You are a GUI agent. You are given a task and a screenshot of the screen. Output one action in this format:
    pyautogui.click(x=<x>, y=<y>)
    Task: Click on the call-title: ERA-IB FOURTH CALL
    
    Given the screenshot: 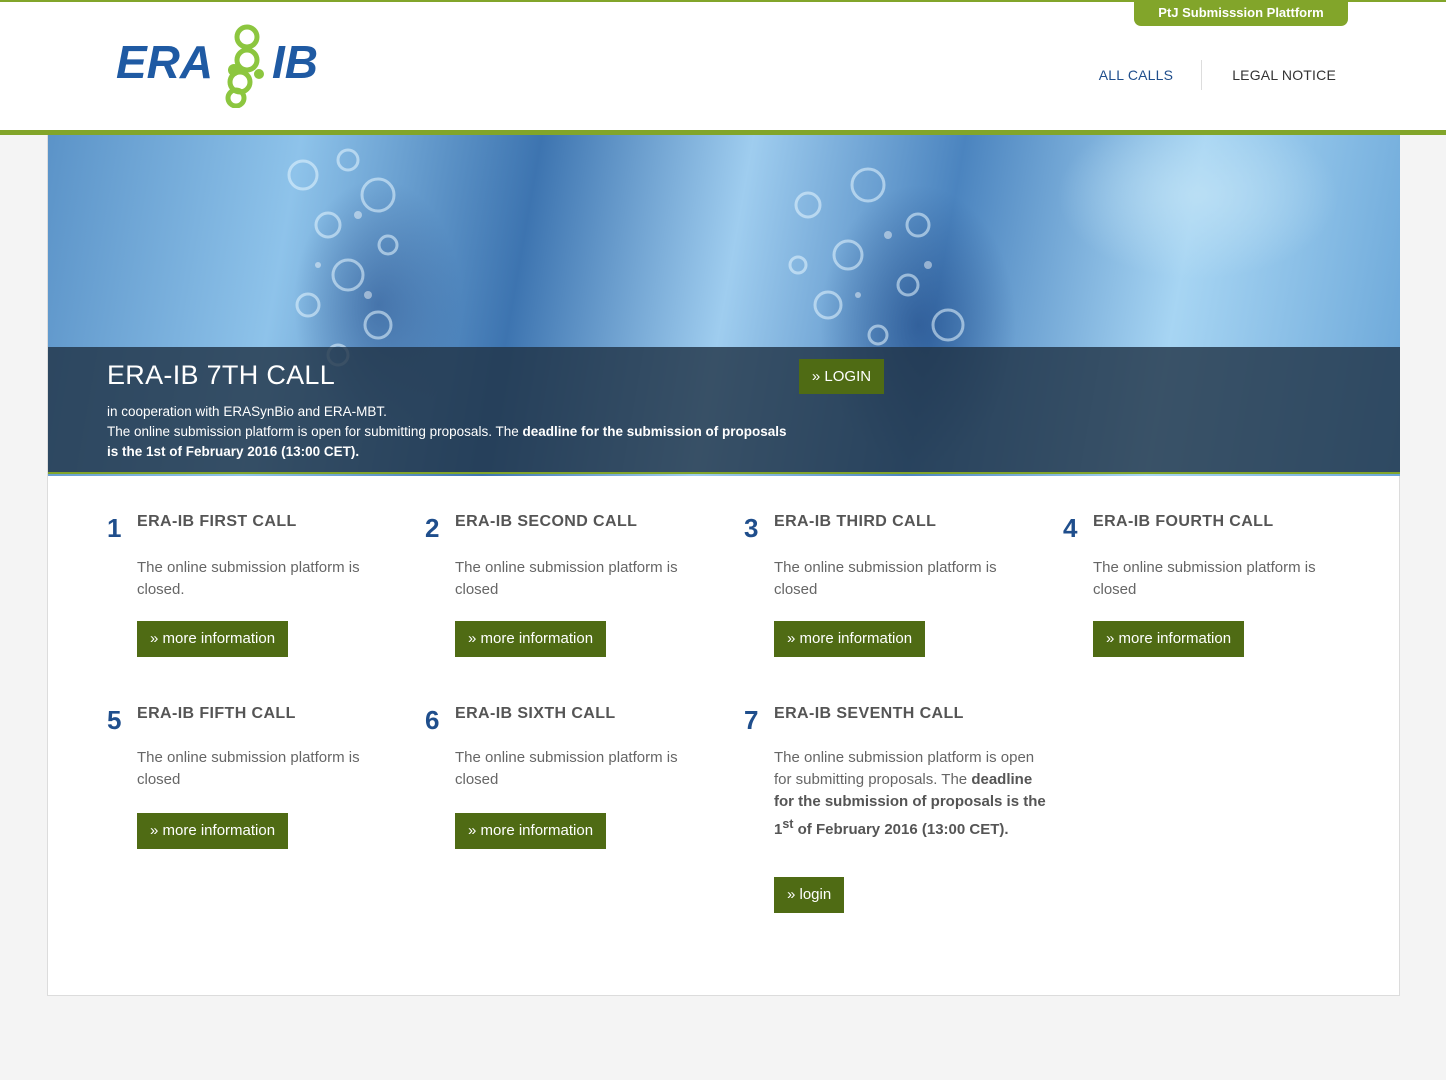 What is the action you would take?
    pyautogui.click(x=1183, y=521)
    